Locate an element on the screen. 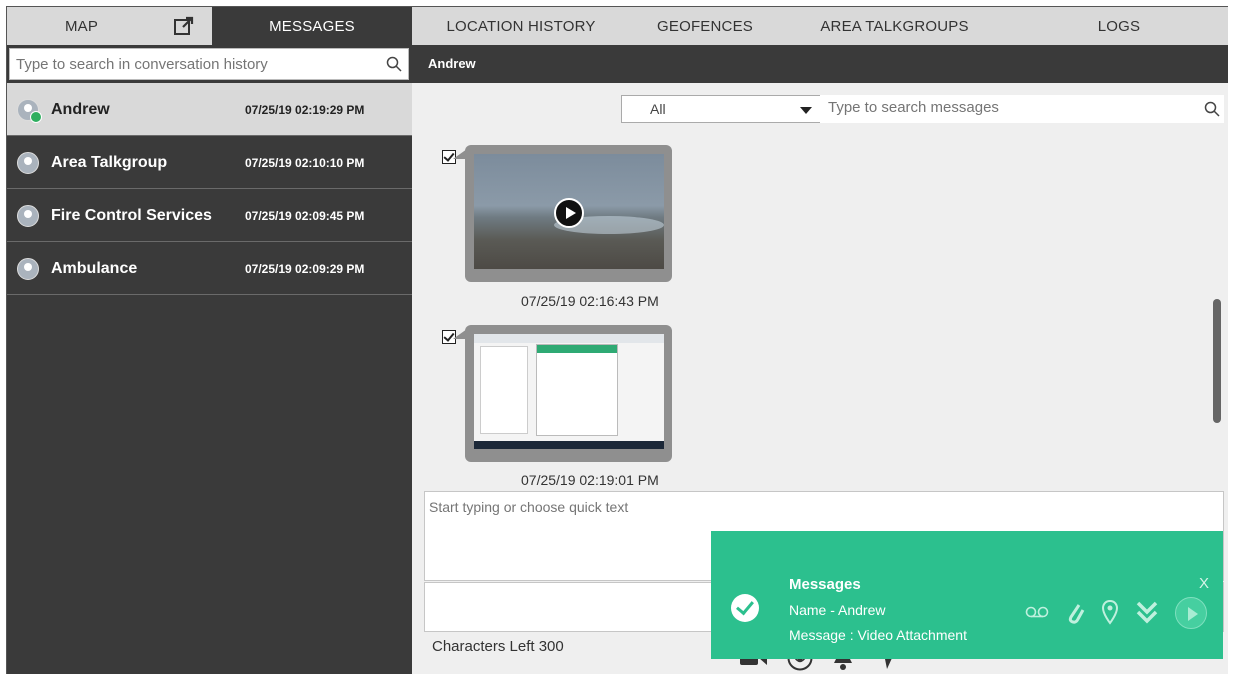  thumb-taskbar is located at coordinates (569, 445).